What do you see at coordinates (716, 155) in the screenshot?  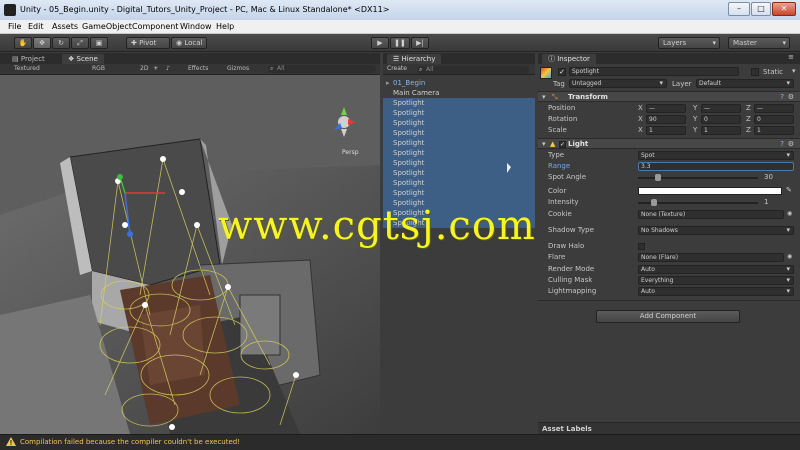 I see `light-type-dropdown: Spot` at bounding box center [716, 155].